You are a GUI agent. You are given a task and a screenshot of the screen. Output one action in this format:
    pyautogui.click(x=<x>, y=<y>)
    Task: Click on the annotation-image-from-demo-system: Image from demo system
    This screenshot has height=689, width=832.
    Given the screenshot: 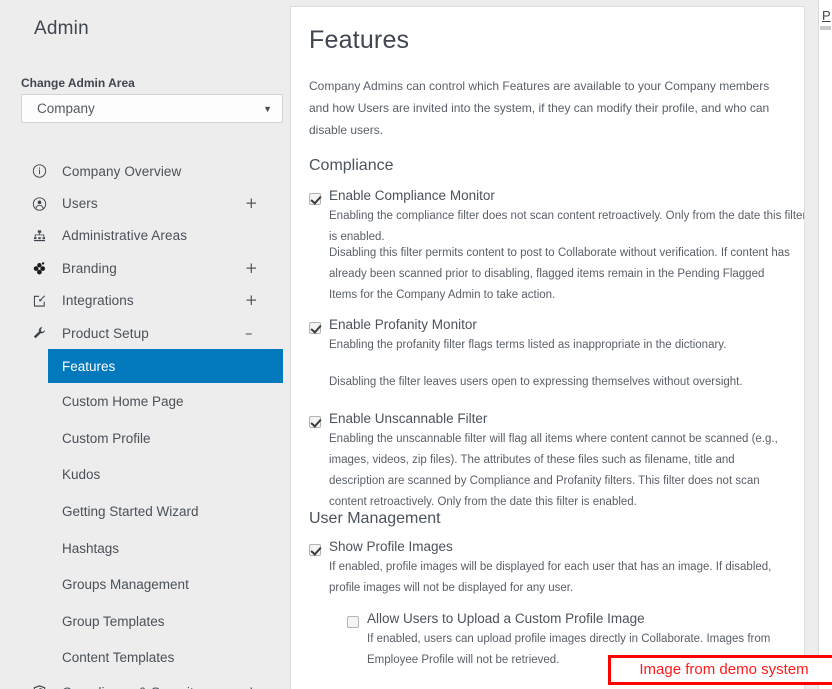 What is the action you would take?
    pyautogui.click(x=720, y=670)
    